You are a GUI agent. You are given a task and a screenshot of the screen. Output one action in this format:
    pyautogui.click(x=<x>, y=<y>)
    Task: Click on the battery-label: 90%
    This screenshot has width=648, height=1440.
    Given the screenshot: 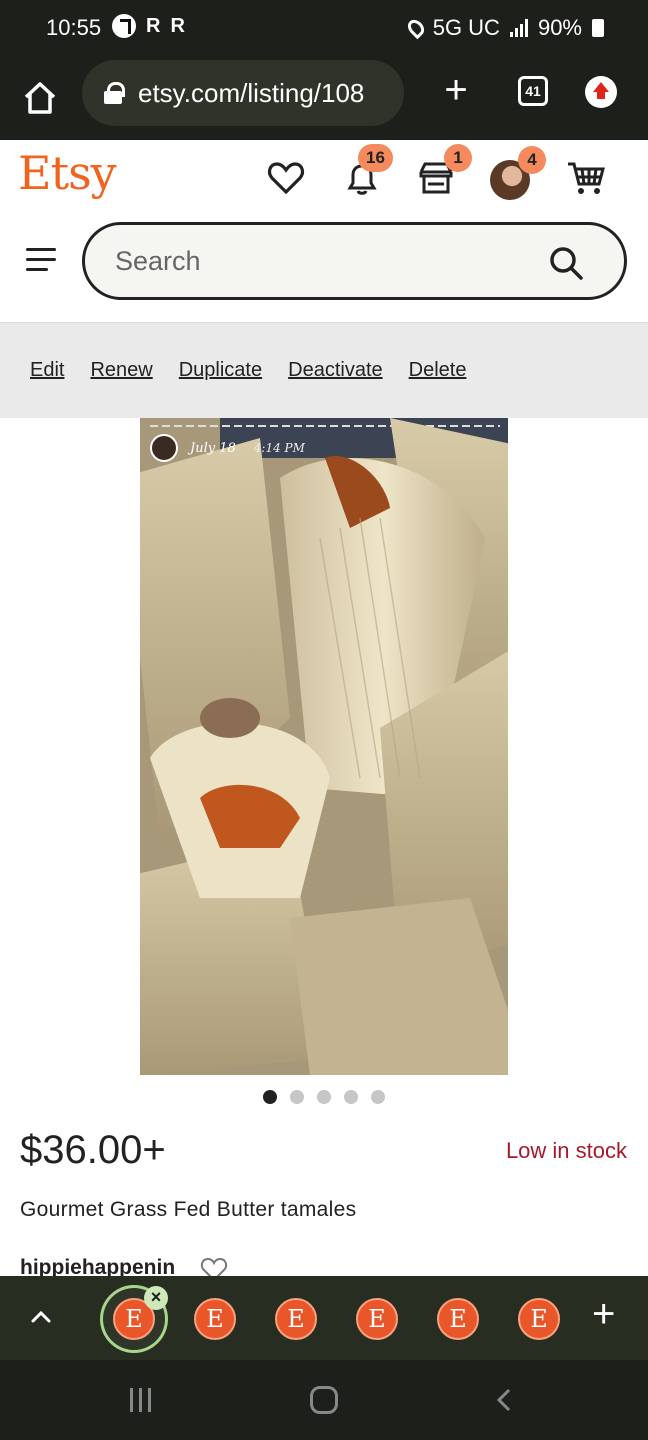 What is the action you would take?
    pyautogui.click(x=559, y=27)
    